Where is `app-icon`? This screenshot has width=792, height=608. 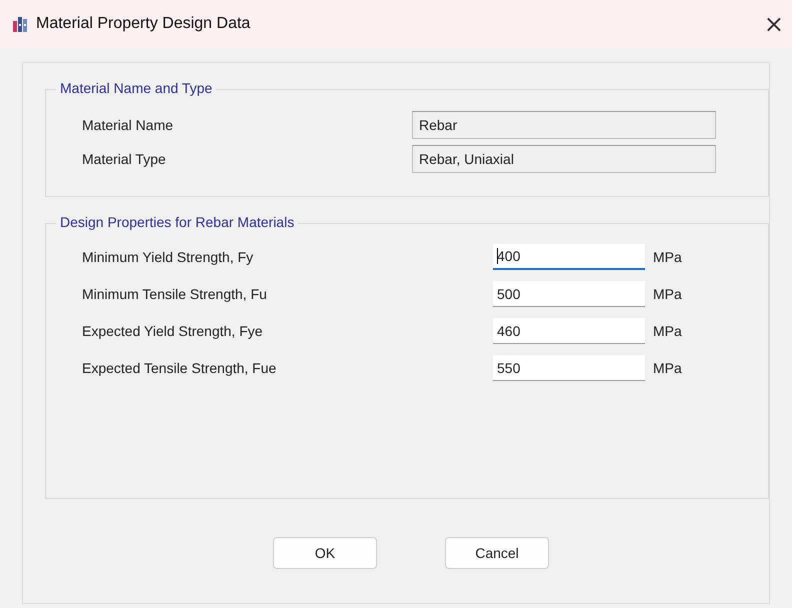 app-icon is located at coordinates (21, 24).